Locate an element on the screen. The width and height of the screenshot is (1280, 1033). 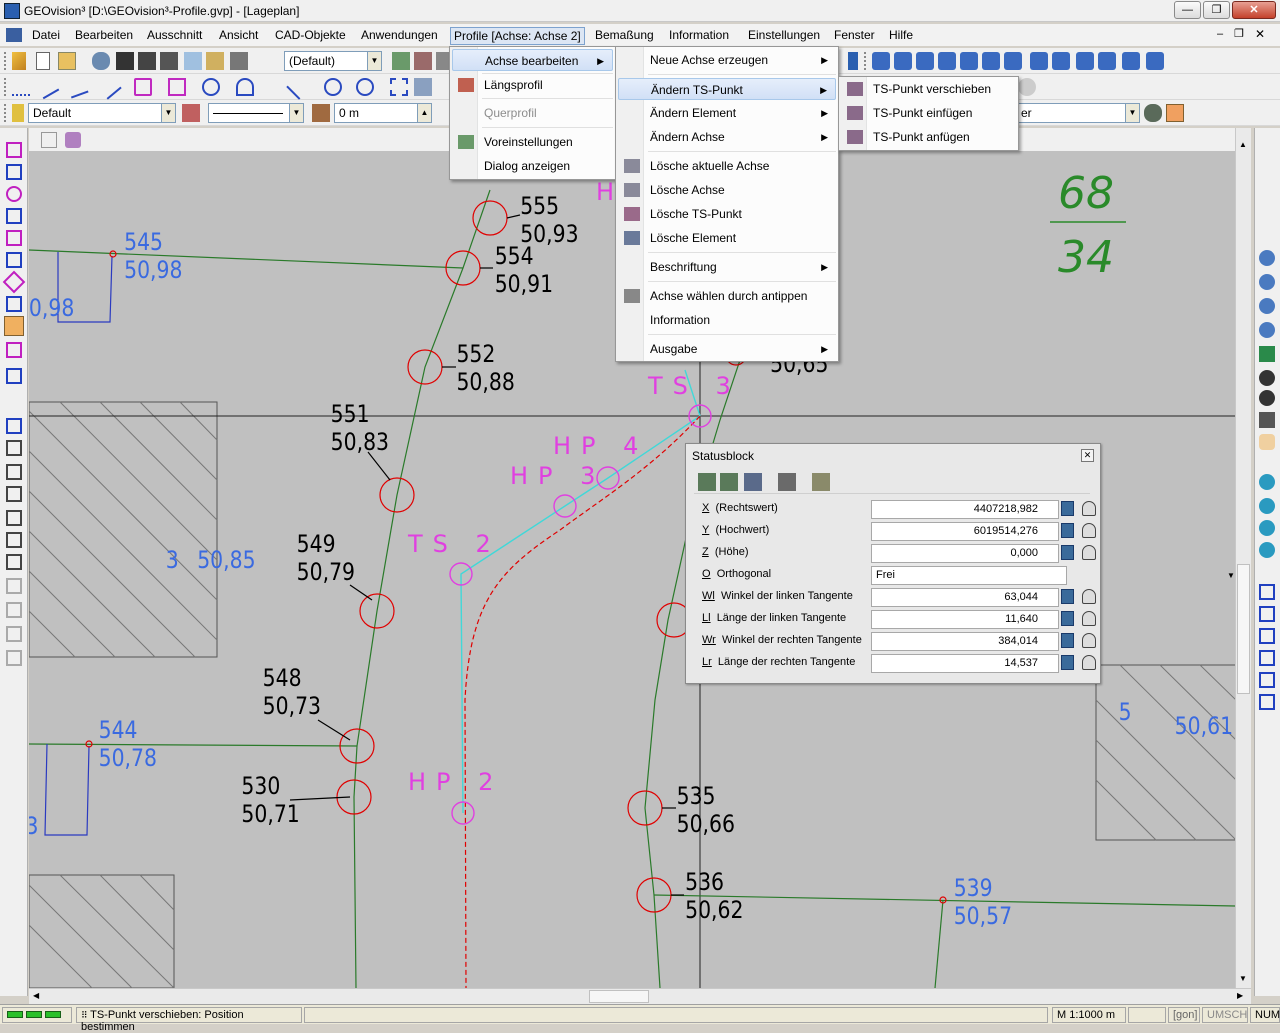
statusblock-close-icon: ✕ is located at coordinates (1087, 455).